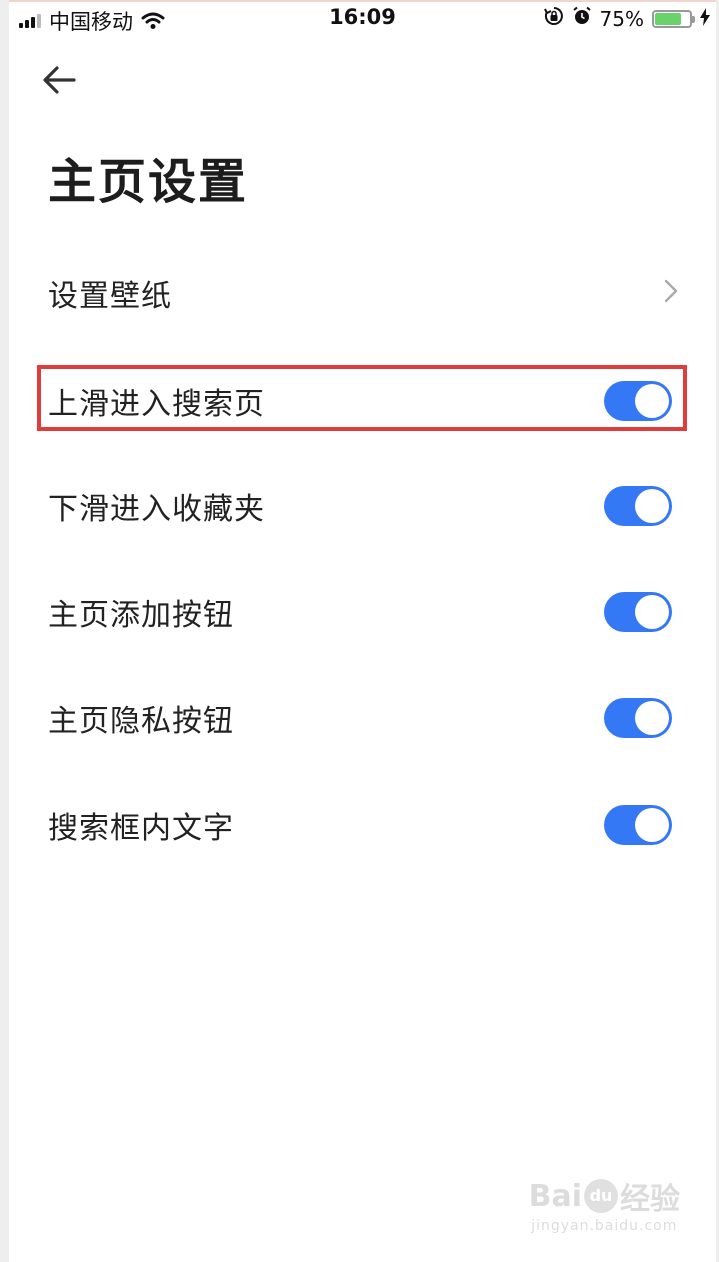  I want to click on highlight-box, so click(362, 398).